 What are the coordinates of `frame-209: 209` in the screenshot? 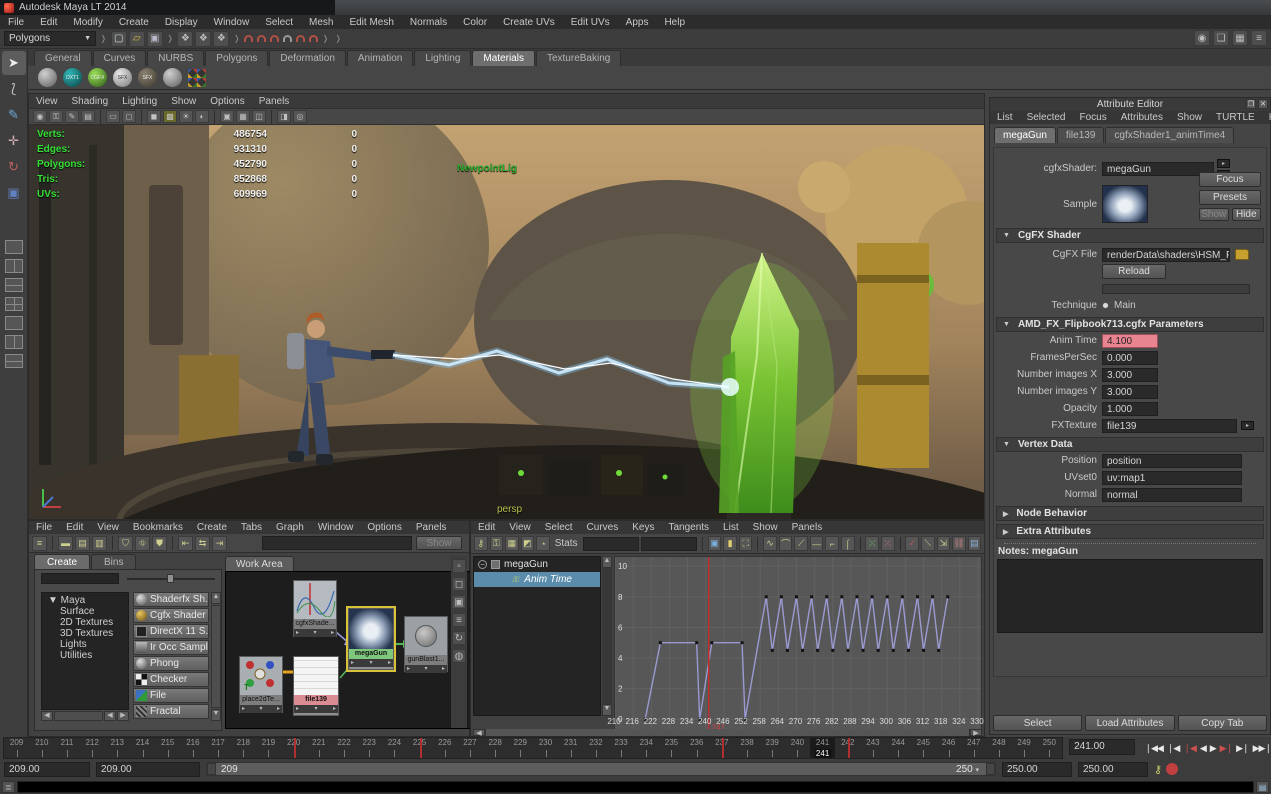 It's located at (16, 748).